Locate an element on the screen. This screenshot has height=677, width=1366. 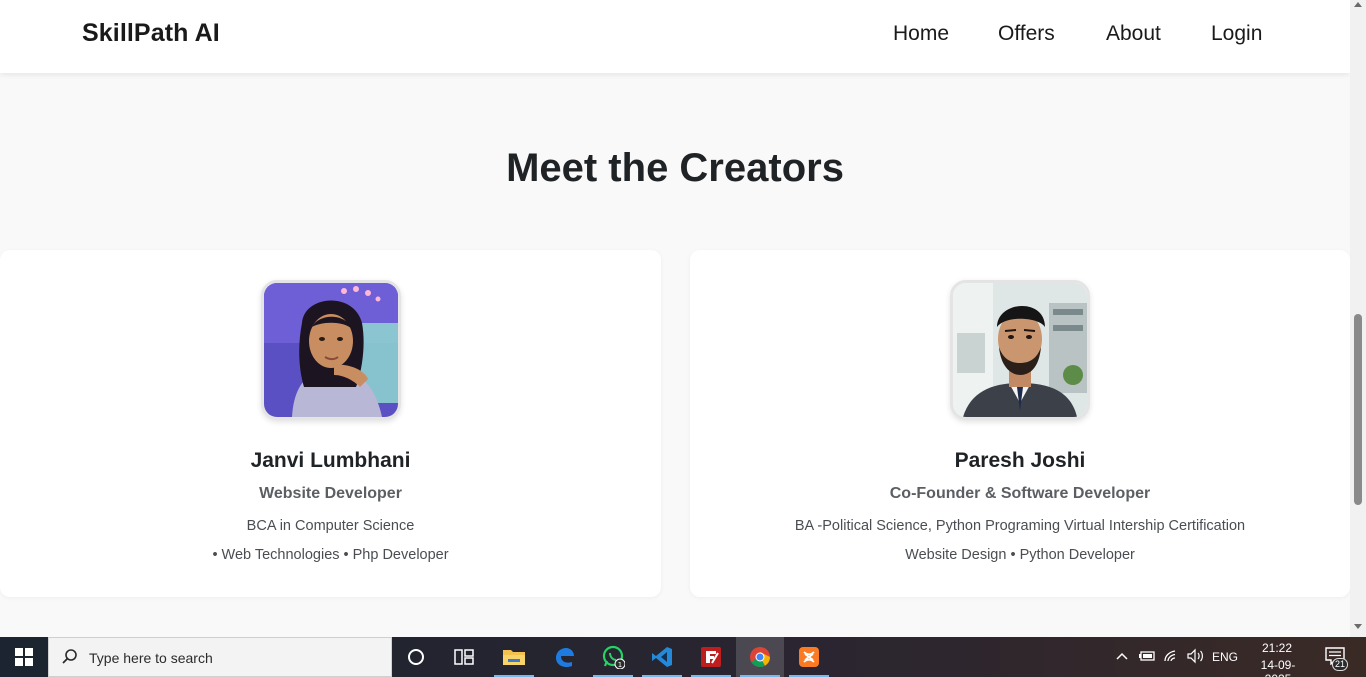
brand-logo: SkillPath AI is located at coordinates (151, 33).